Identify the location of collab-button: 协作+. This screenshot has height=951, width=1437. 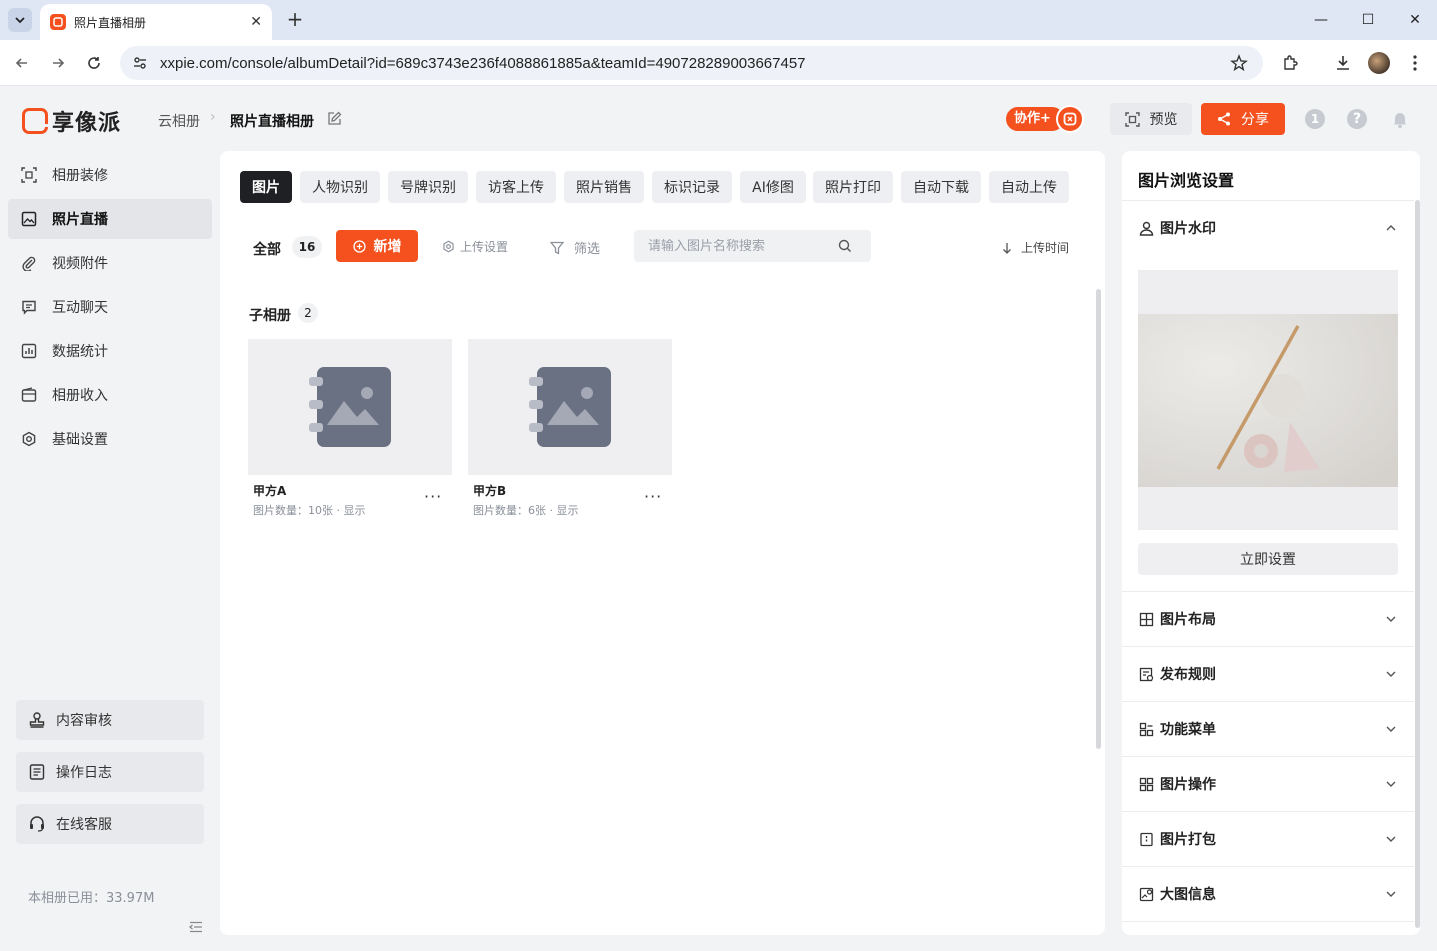
(1045, 119).